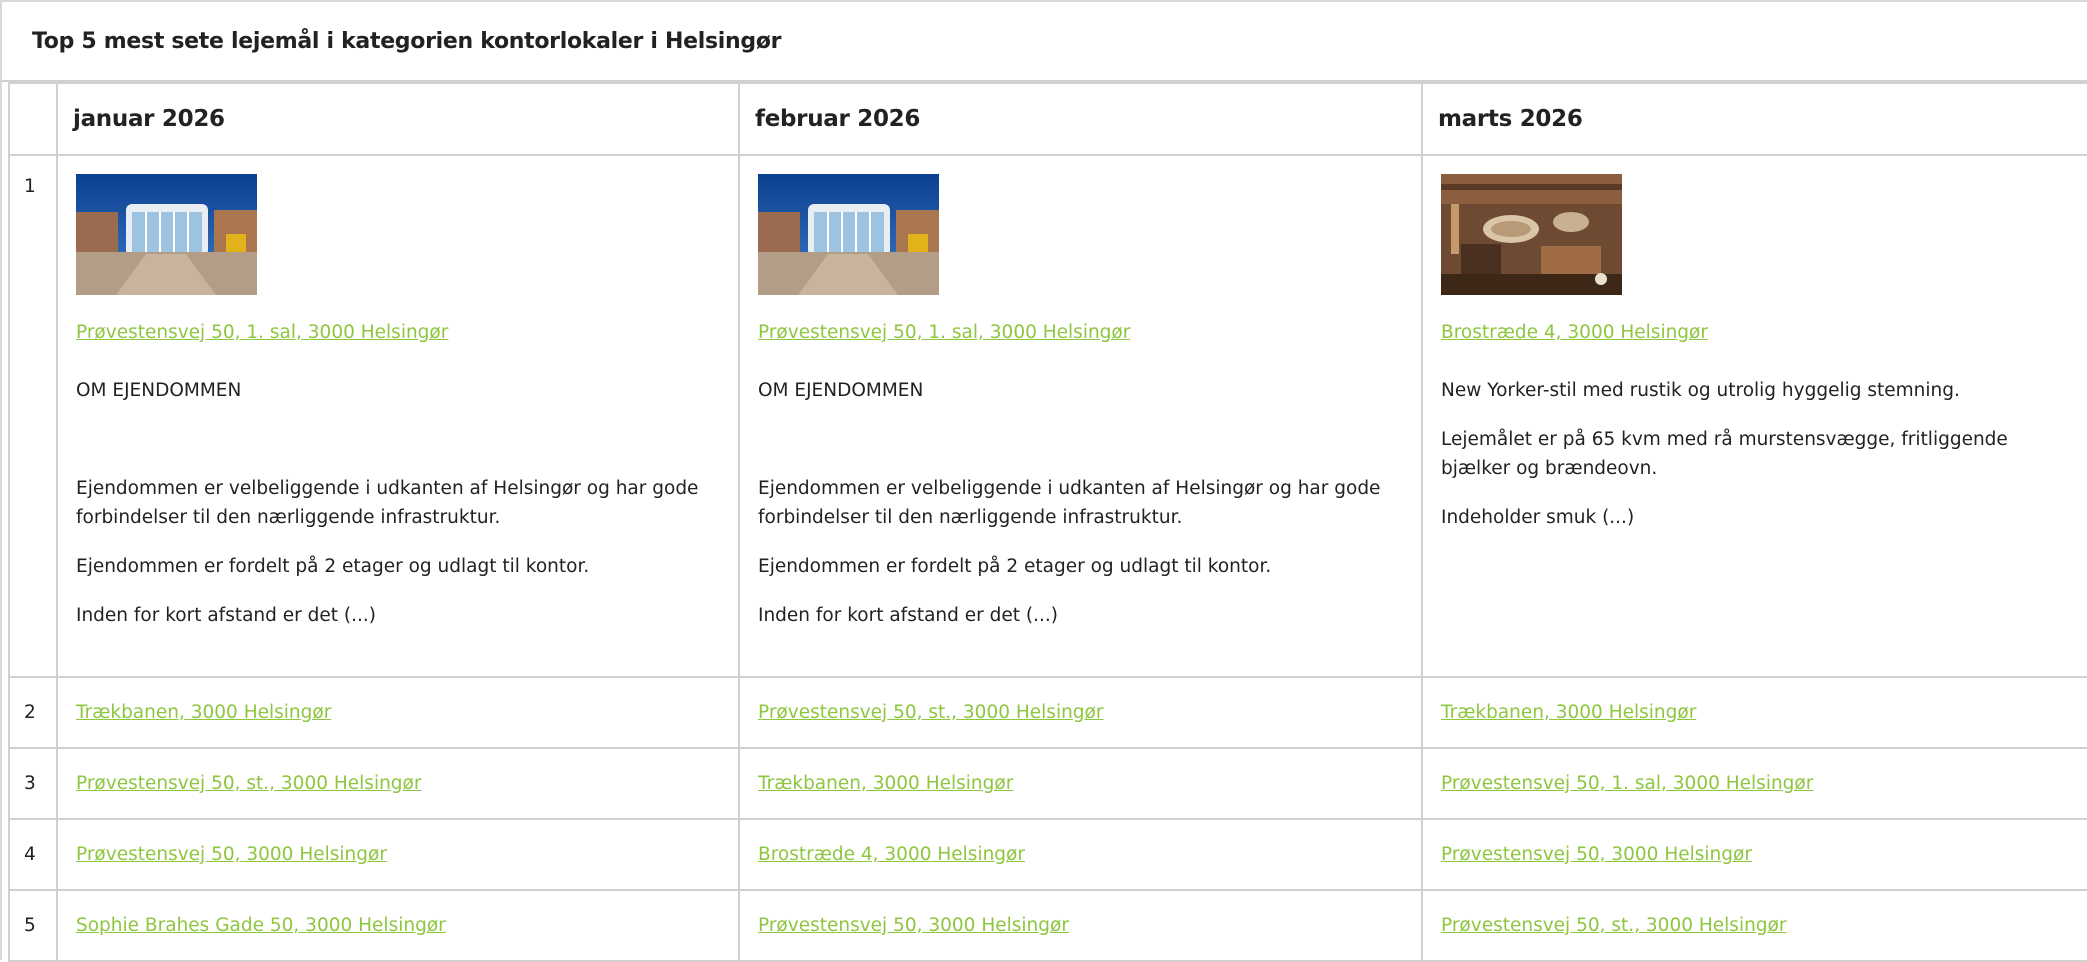 This screenshot has width=2087, height=962. Describe the element at coordinates (33, 712) in the screenshot. I see `rank-number: 2` at that location.